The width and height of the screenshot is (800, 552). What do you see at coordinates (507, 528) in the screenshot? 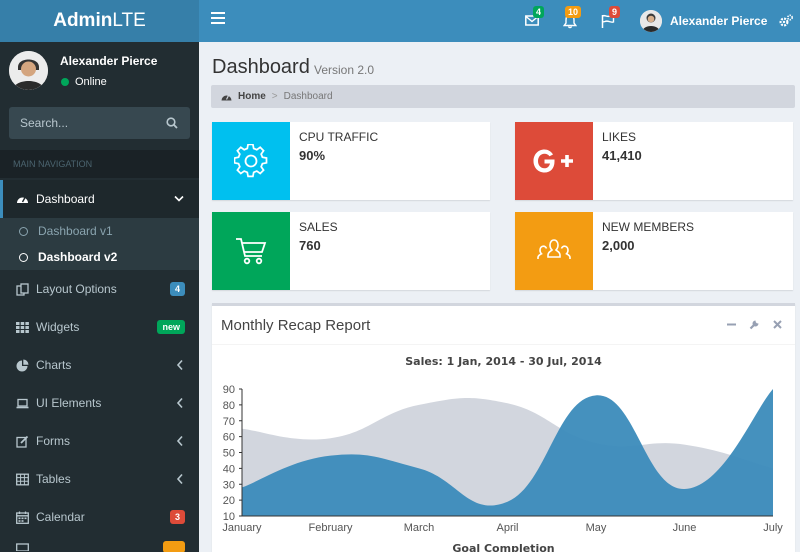
I see `x-tick-label: April` at bounding box center [507, 528].